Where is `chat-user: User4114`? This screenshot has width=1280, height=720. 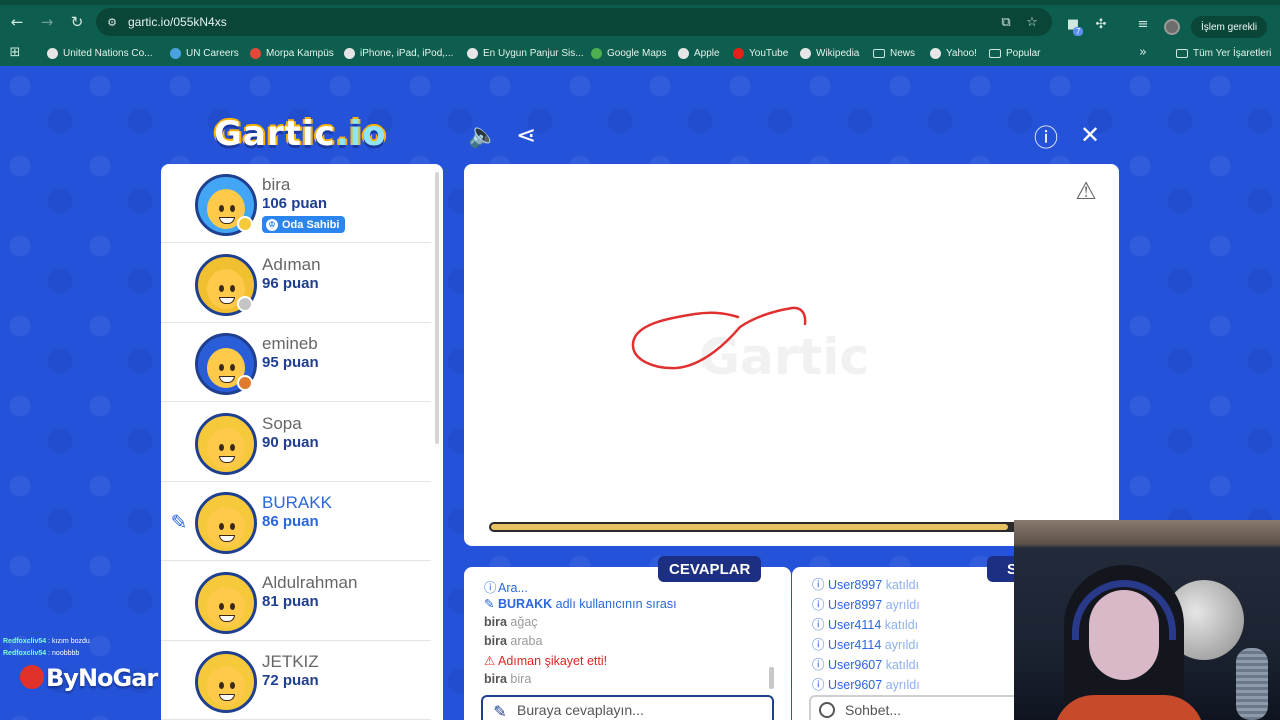 chat-user: User4114 is located at coordinates (855, 625).